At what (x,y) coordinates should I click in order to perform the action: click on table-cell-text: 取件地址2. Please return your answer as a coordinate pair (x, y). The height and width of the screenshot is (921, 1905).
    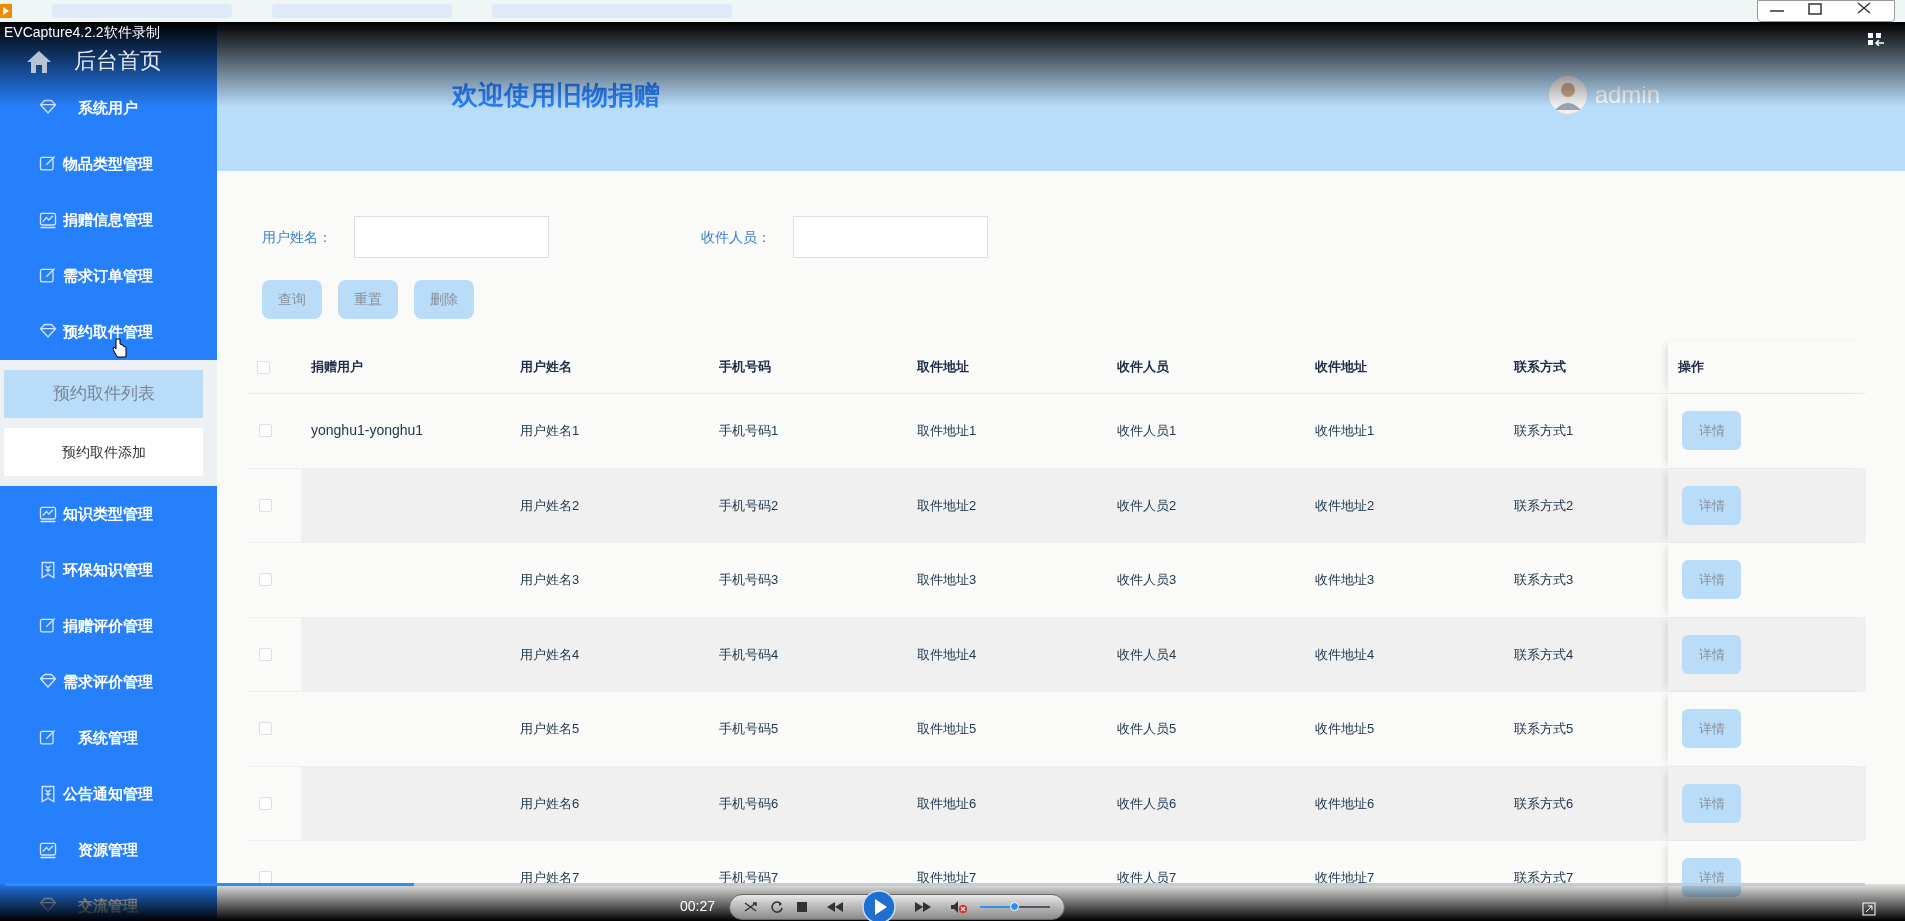
    Looking at the image, I should click on (947, 505).